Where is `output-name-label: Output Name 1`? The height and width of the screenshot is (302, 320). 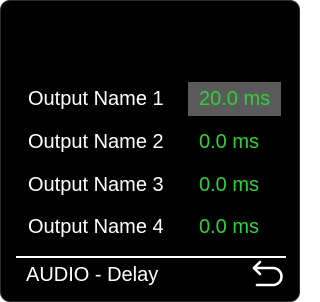 output-name-label: Output Name 1 is located at coordinates (96, 99).